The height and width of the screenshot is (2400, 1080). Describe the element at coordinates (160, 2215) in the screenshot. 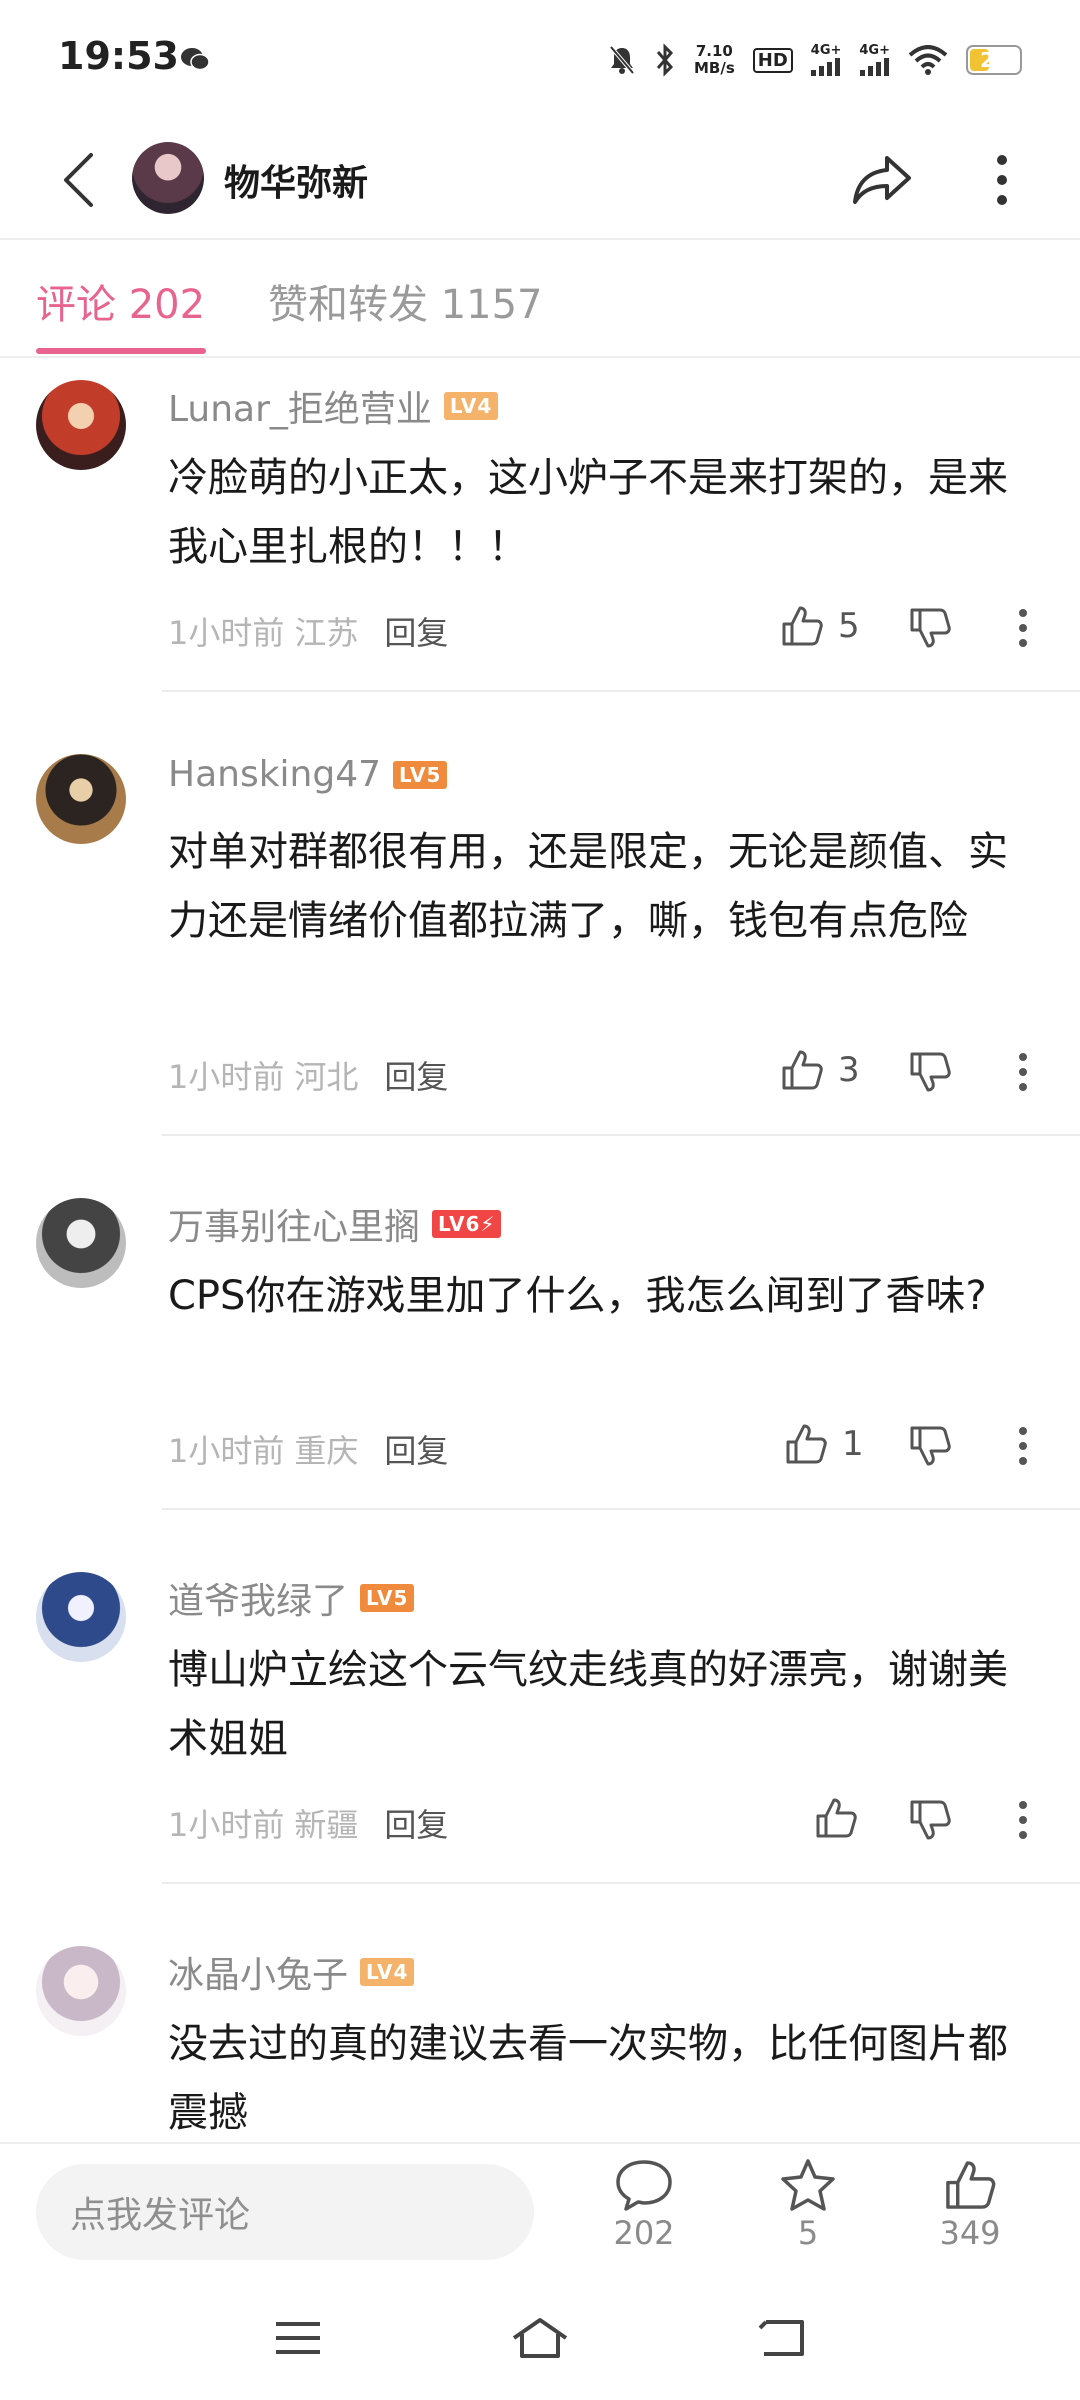

I see `comment-input-placeholder: 点我发评论` at that location.